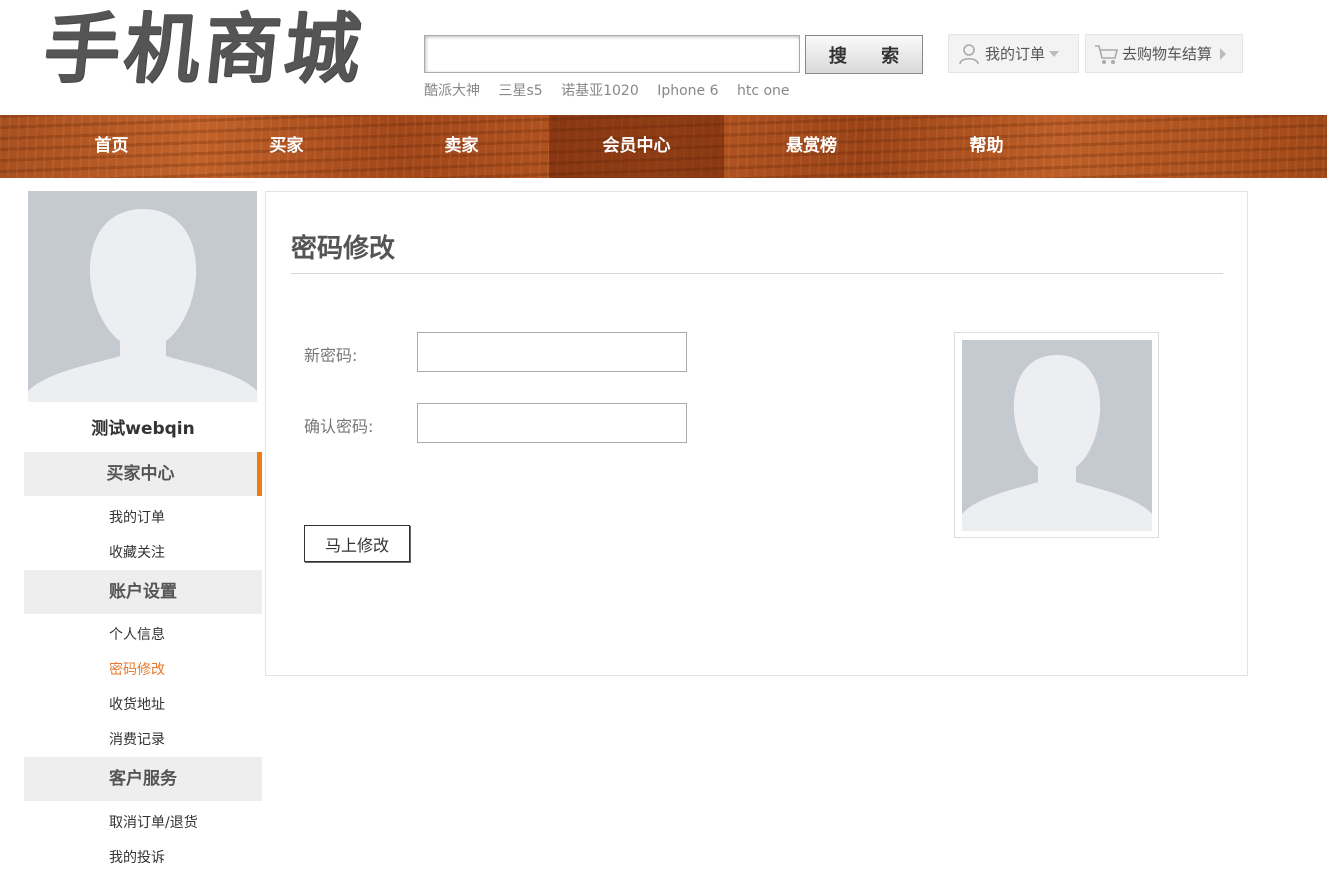 This screenshot has width=1327, height=877. I want to click on hot-word-link: 酷派大神, so click(452, 91).